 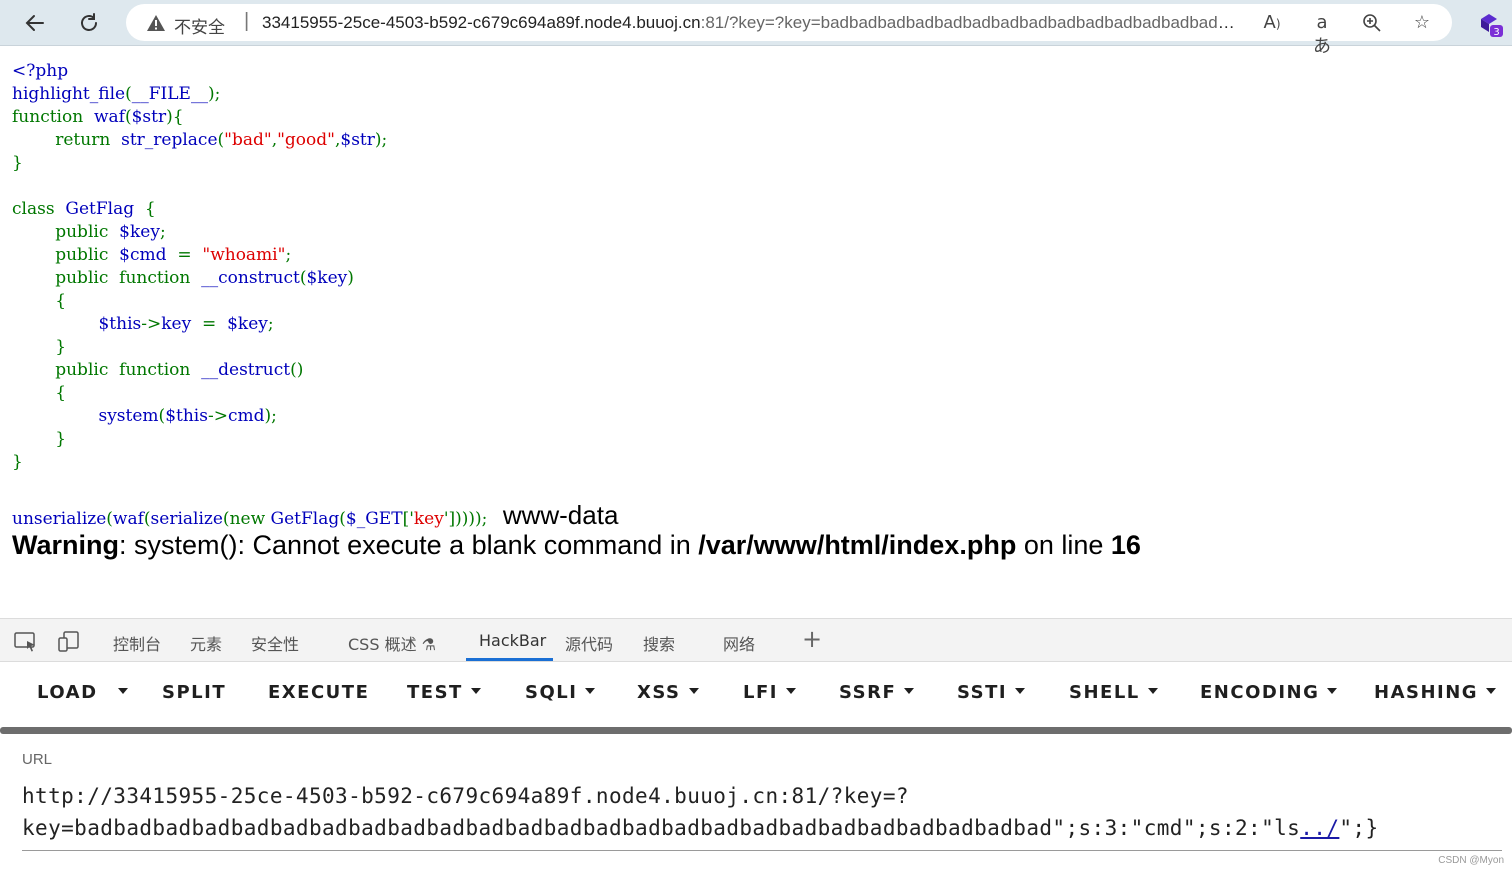 What do you see at coordinates (1104, 692) in the screenshot?
I see `shell-menu-label: SHELL` at bounding box center [1104, 692].